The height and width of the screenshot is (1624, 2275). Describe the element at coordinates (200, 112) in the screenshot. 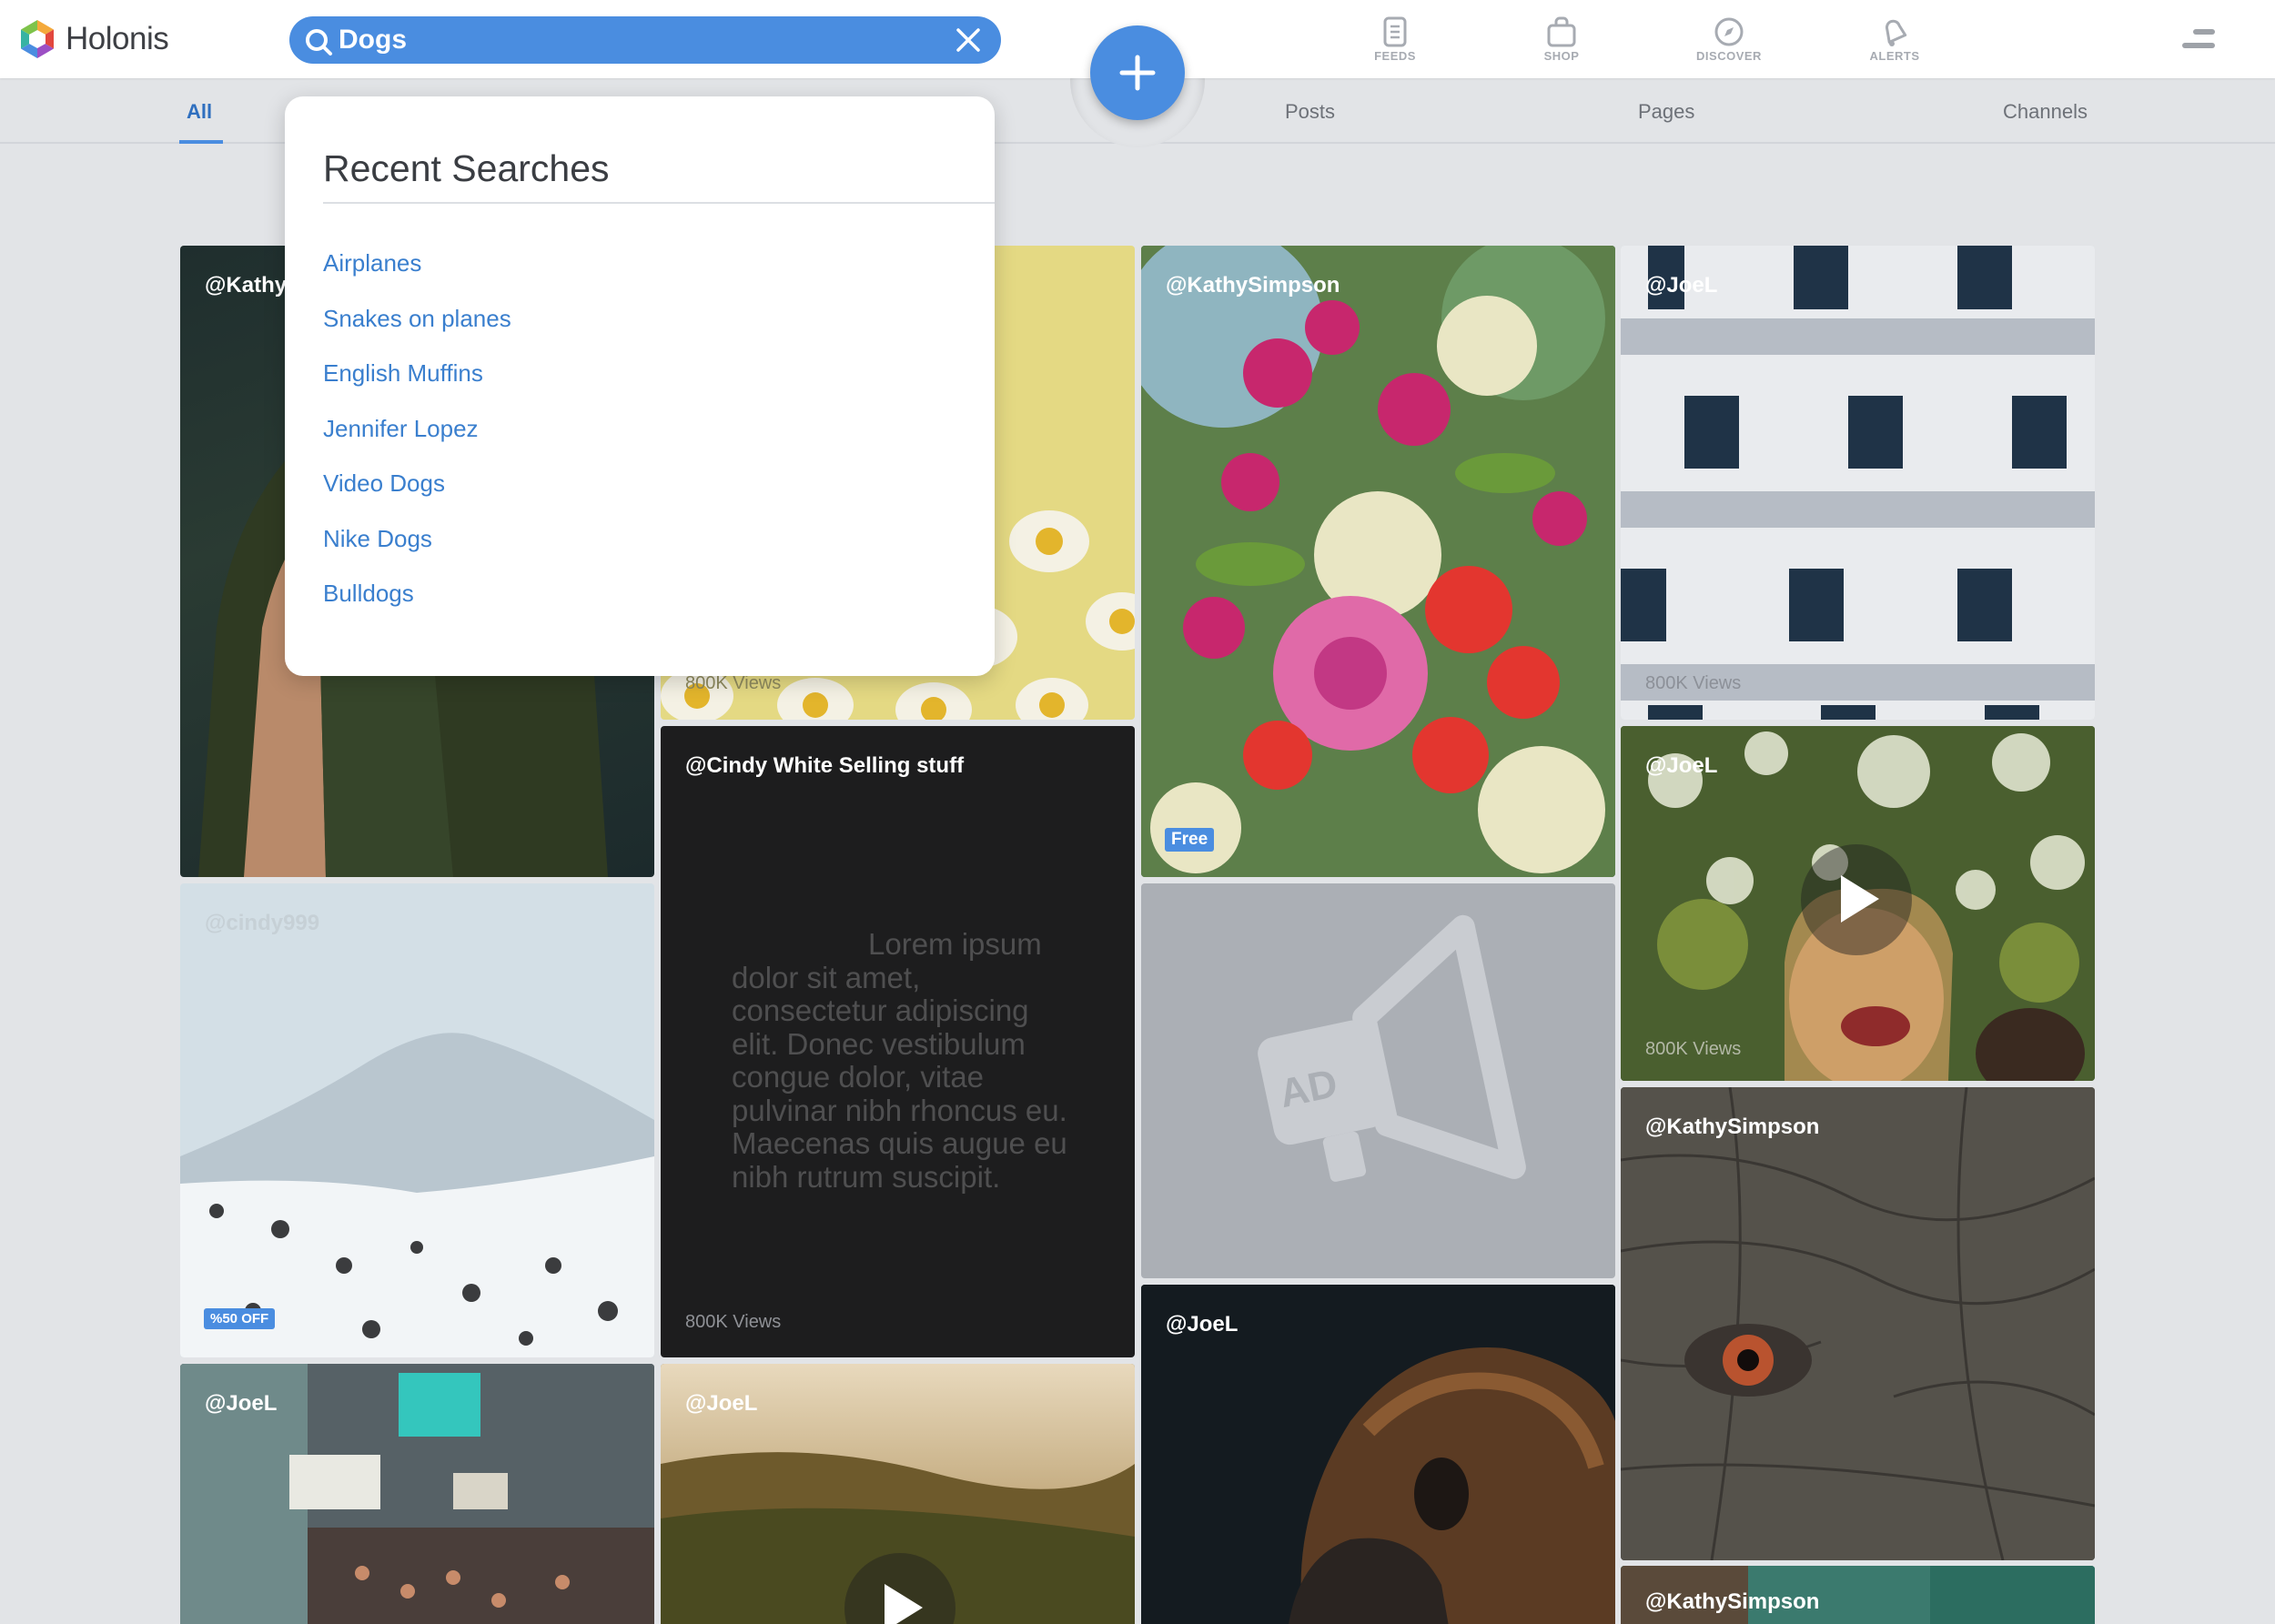

I see `tab-all: All` at that location.